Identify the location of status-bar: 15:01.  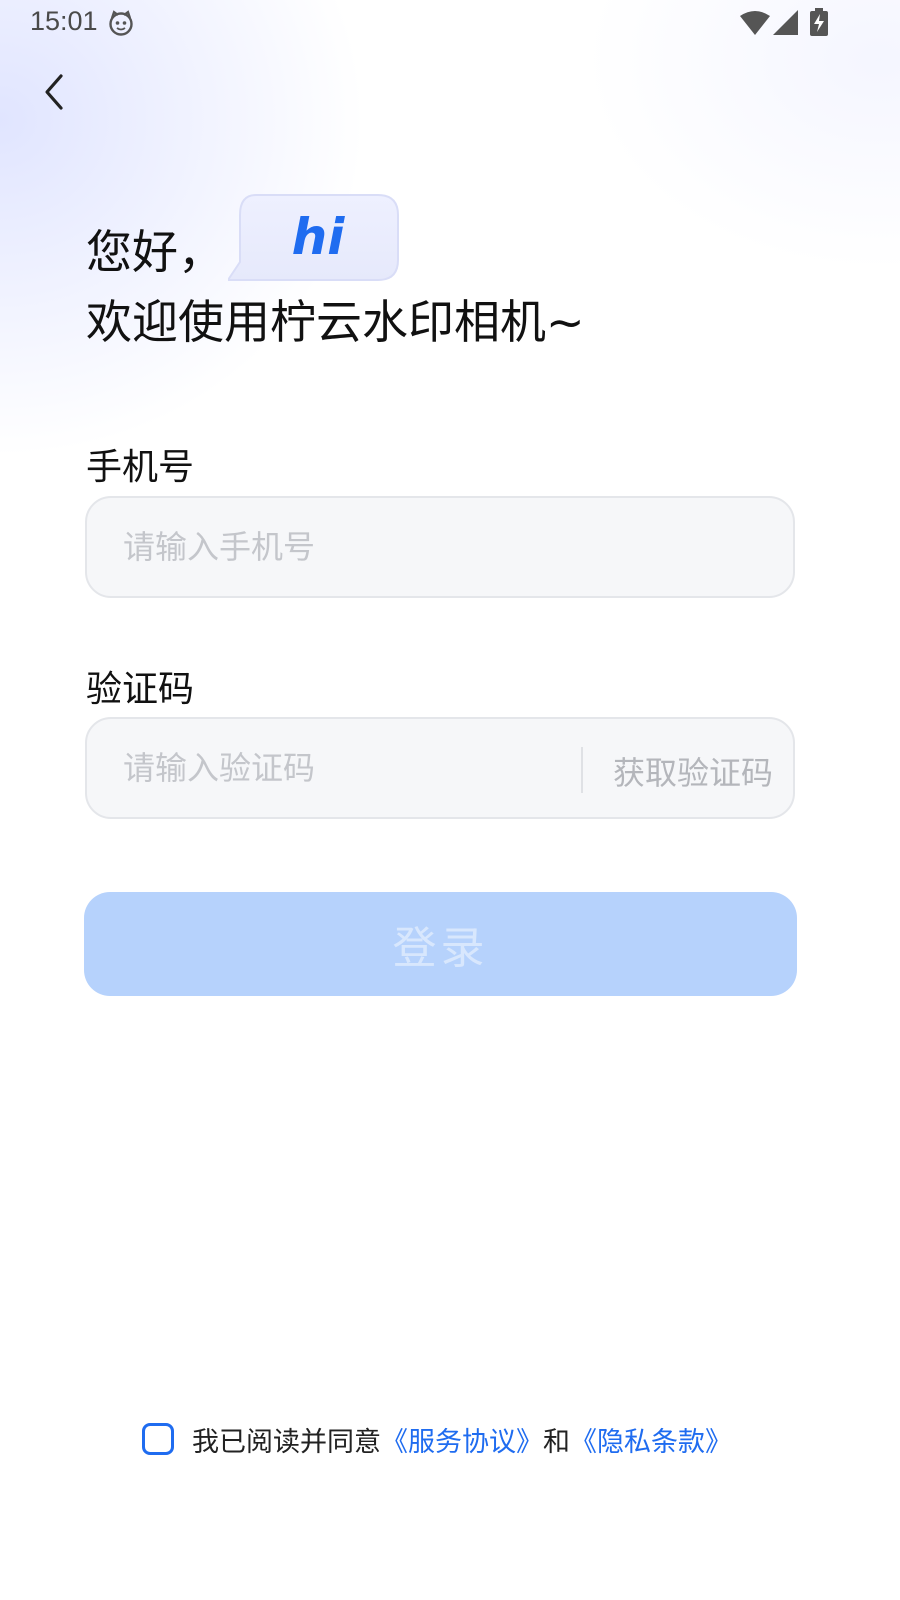
(450, 24).